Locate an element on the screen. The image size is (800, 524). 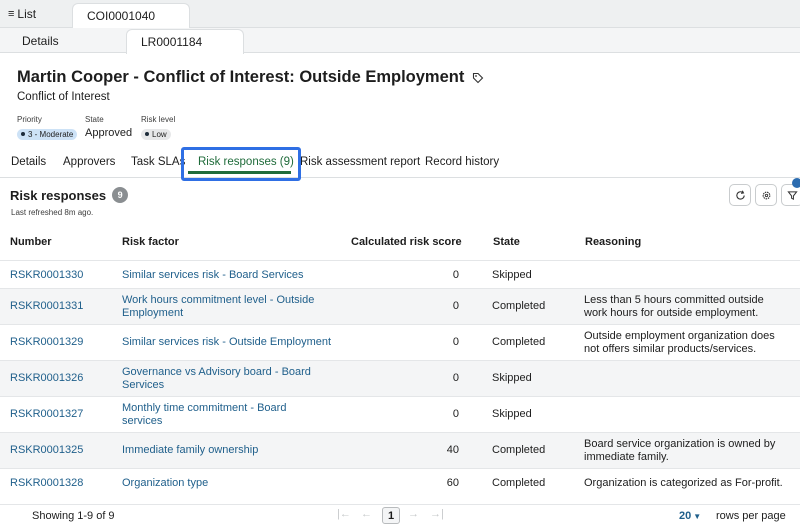
subtab-details: Details is located at coordinates (40, 41).